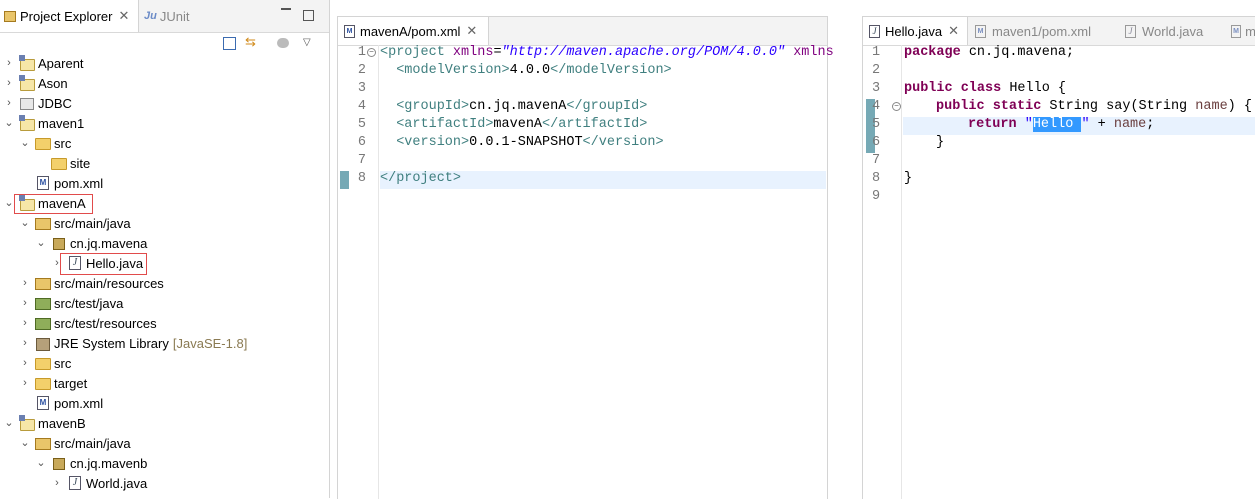 The width and height of the screenshot is (1255, 499). I want to click on junit-icon: Ju, so click(150, 16).